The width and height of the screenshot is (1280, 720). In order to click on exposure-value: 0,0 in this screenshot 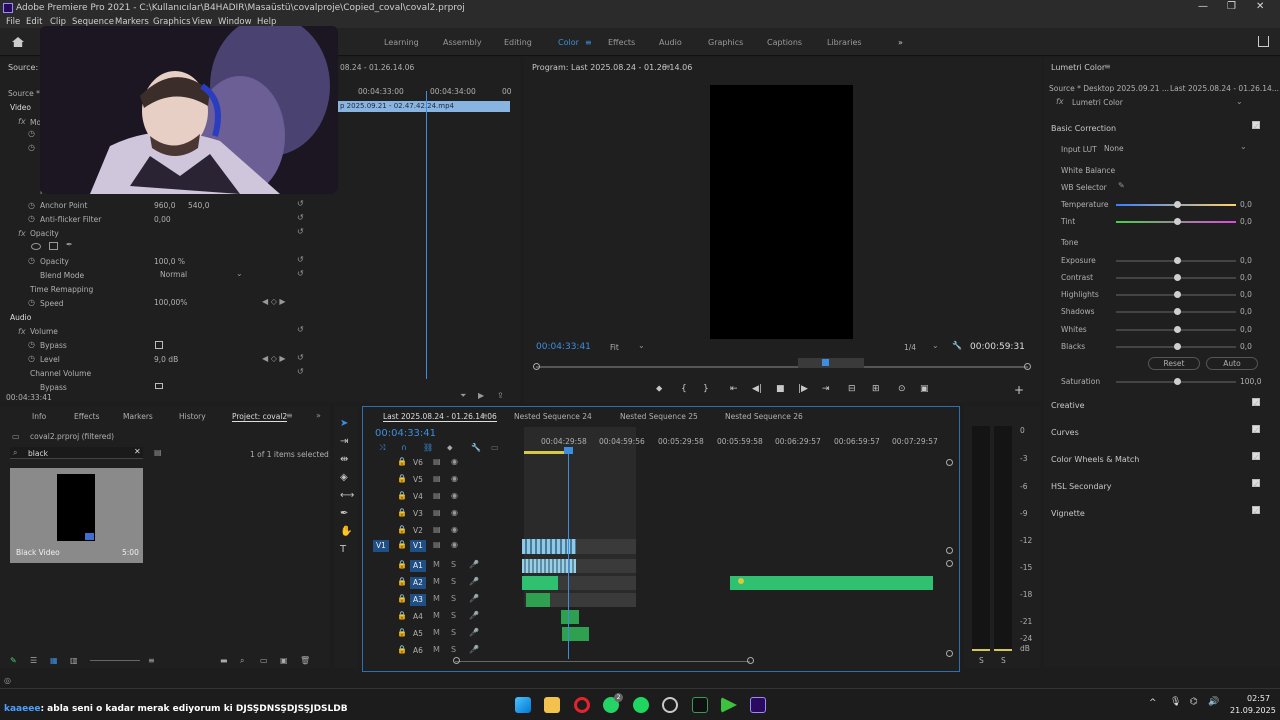, I will do `click(1246, 260)`.